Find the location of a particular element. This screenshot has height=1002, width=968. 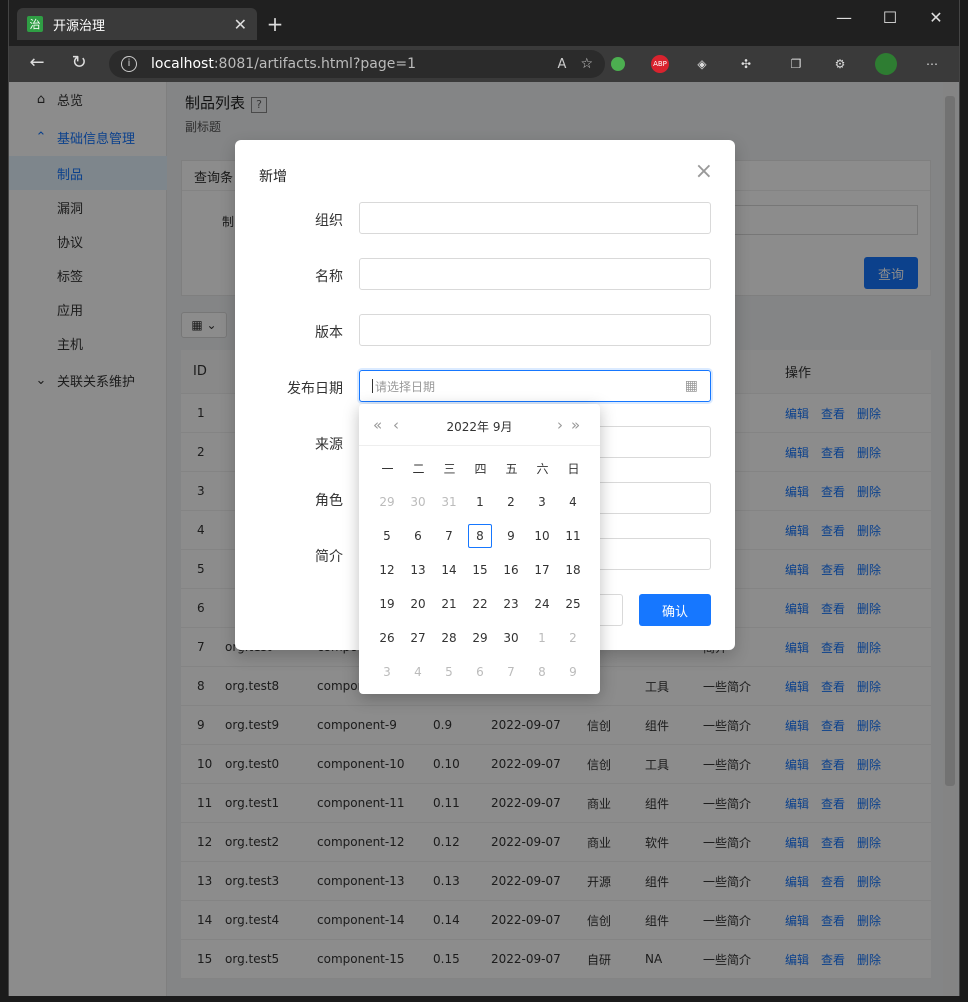

date-cell: 8 is located at coordinates (542, 672).